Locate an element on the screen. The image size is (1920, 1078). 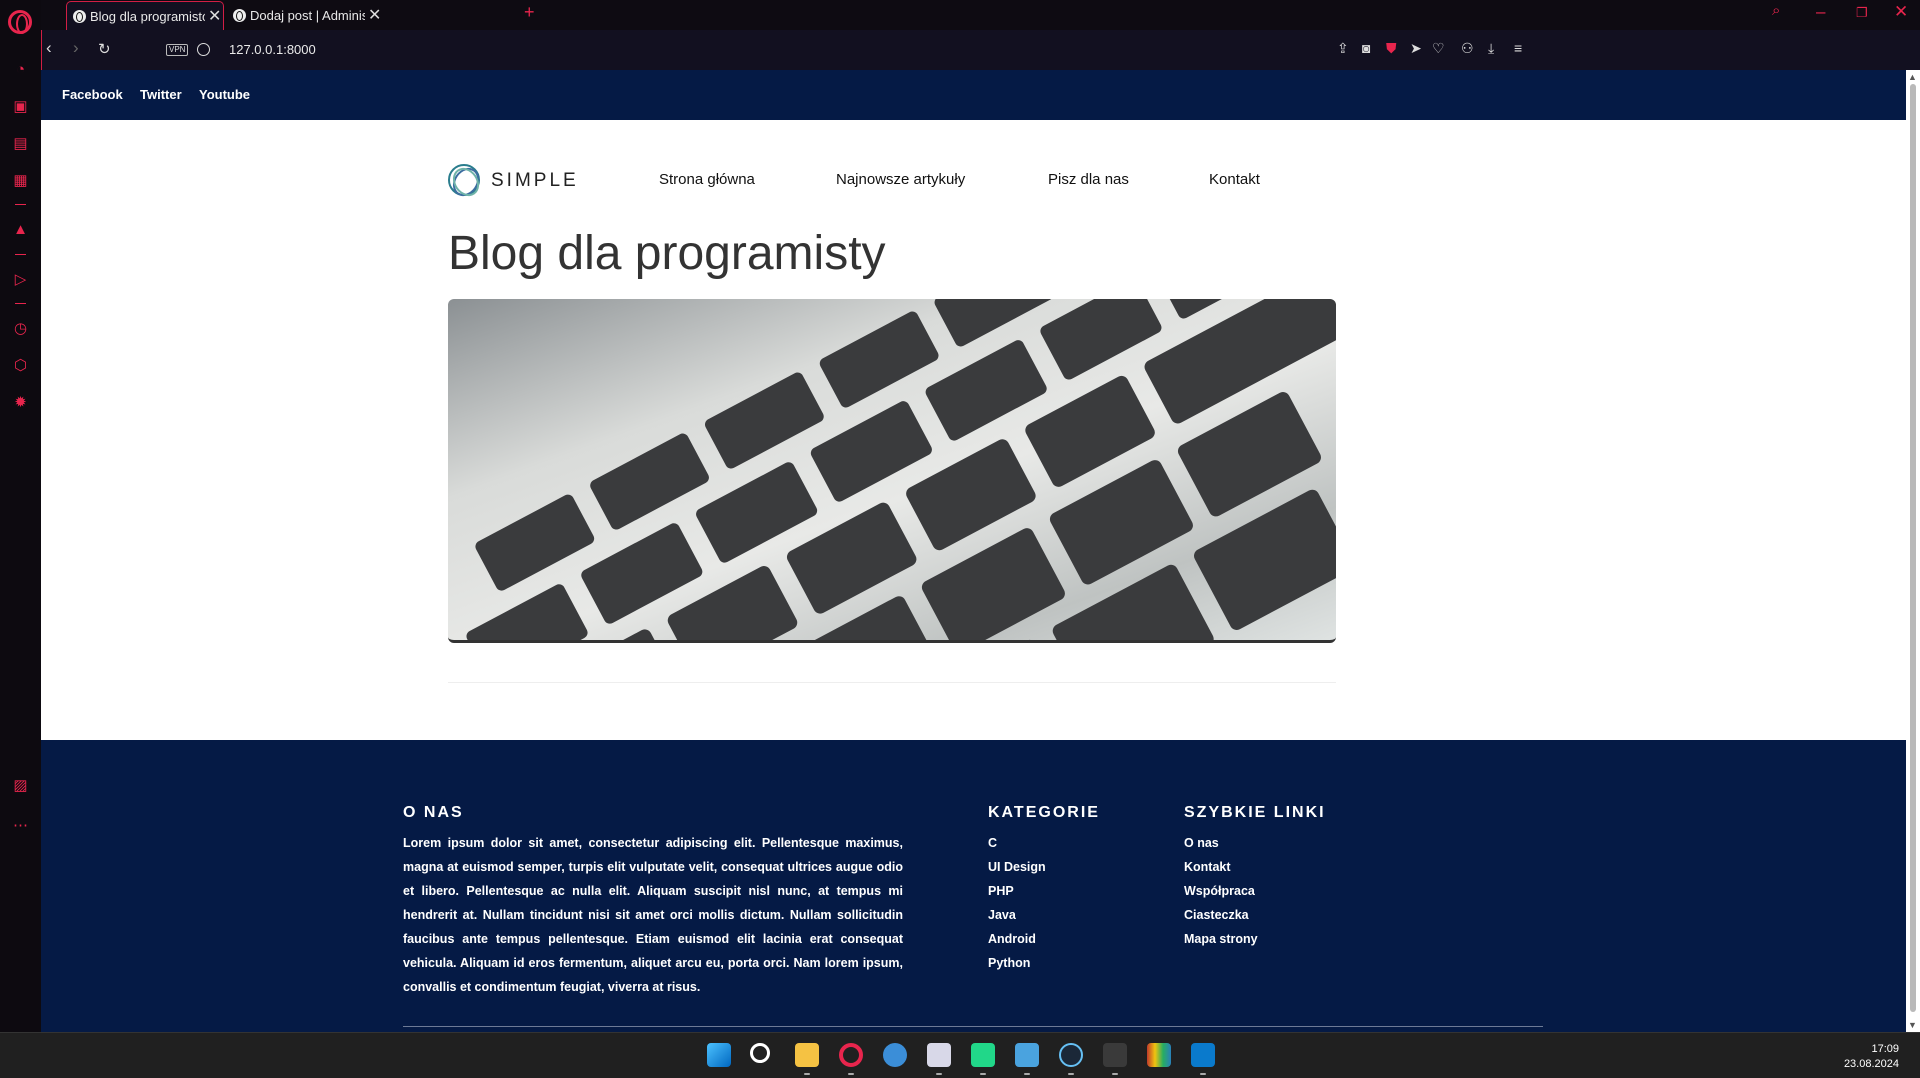
category-link: Android is located at coordinates (1017, 939).